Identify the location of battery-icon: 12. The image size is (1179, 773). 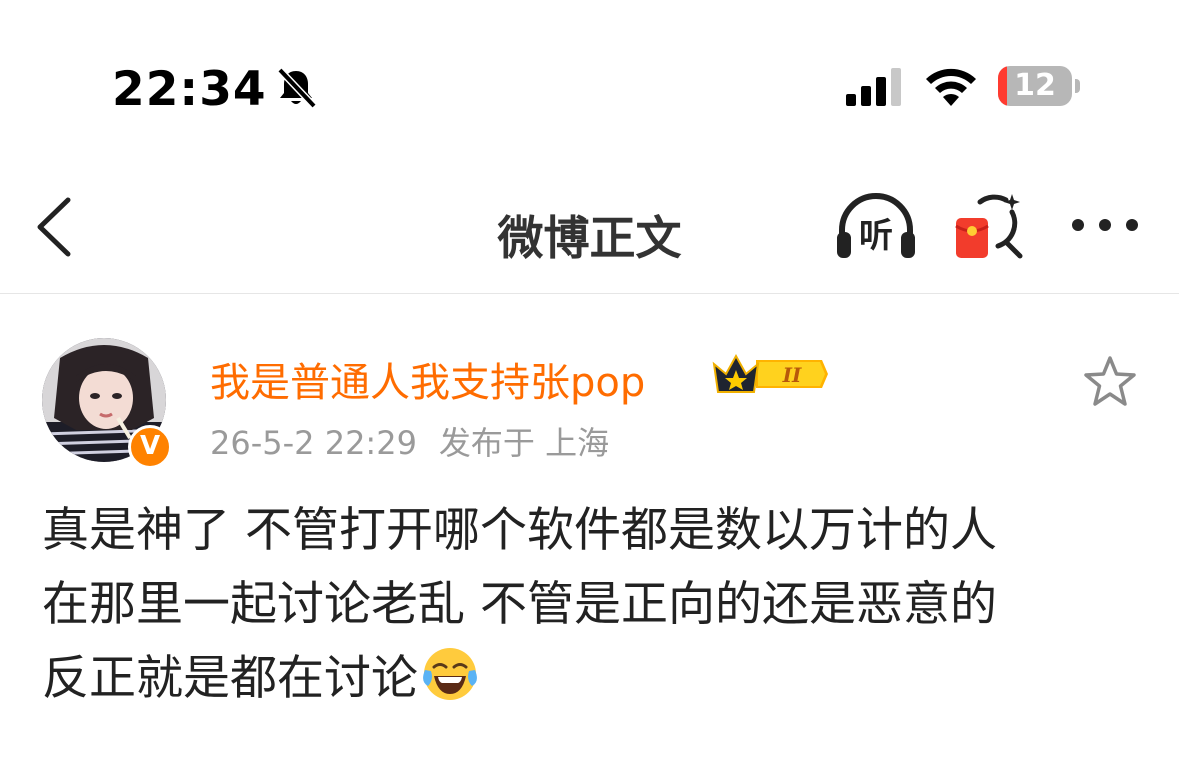
(1040, 87).